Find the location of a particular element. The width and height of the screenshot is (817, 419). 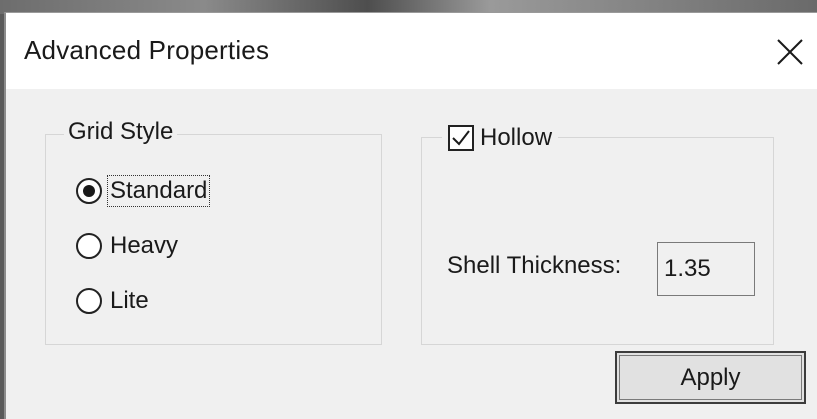

radio-button-heavy is located at coordinates (89, 246).